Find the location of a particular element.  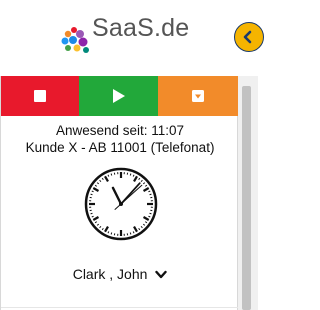

user-selector: Clark , John is located at coordinates (120, 274).